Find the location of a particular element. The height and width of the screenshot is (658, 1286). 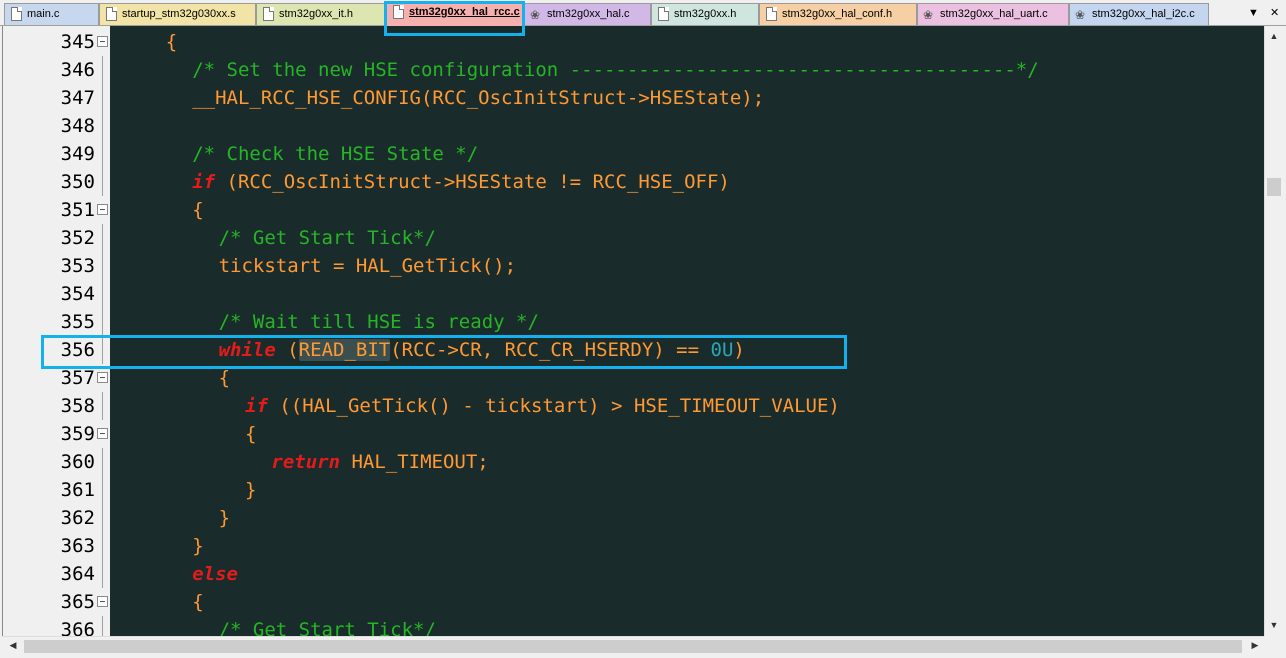

file-tab-label: stm32g0xx.h is located at coordinates (705, 14).